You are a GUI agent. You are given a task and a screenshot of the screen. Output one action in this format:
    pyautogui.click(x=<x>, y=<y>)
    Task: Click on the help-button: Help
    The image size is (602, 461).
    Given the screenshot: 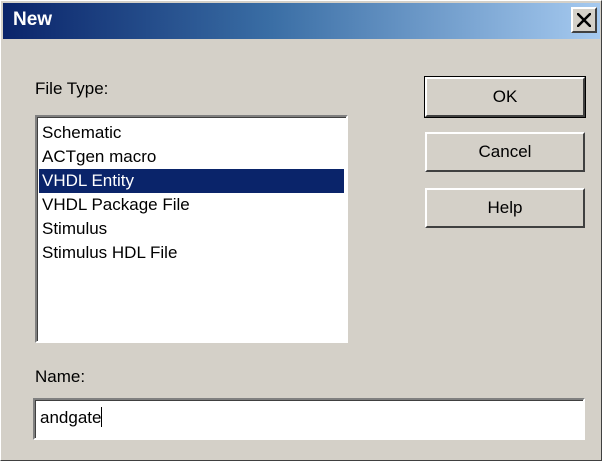 What is the action you would take?
    pyautogui.click(x=505, y=208)
    